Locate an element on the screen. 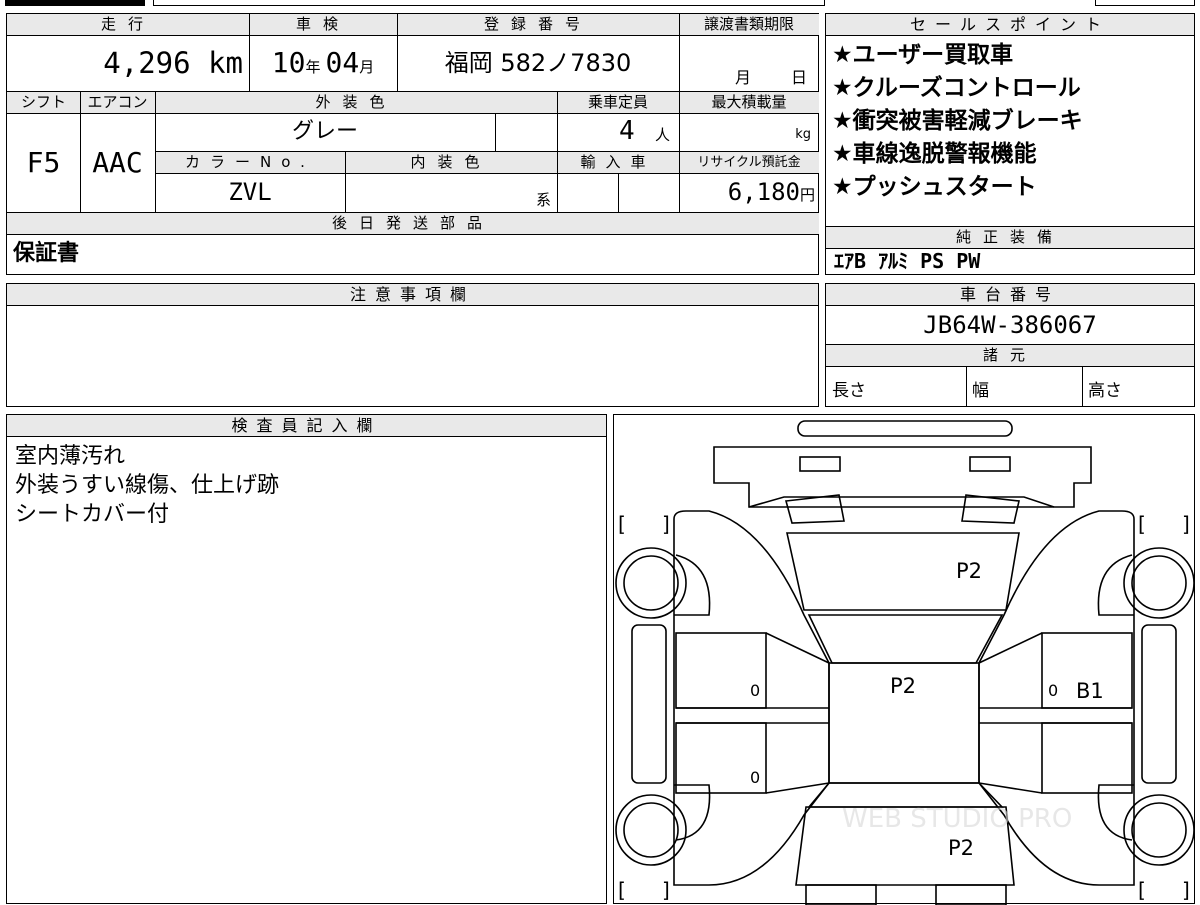  front-body is located at coordinates (902, 477).